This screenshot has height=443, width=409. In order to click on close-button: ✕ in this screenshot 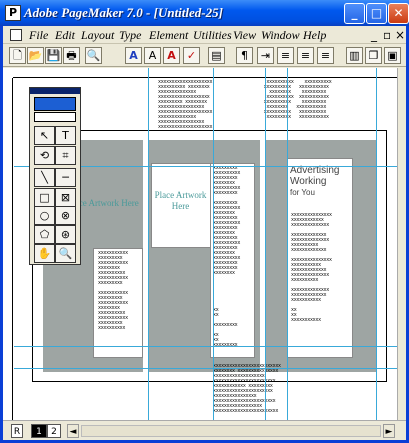, I will do `click(398, 13)`.